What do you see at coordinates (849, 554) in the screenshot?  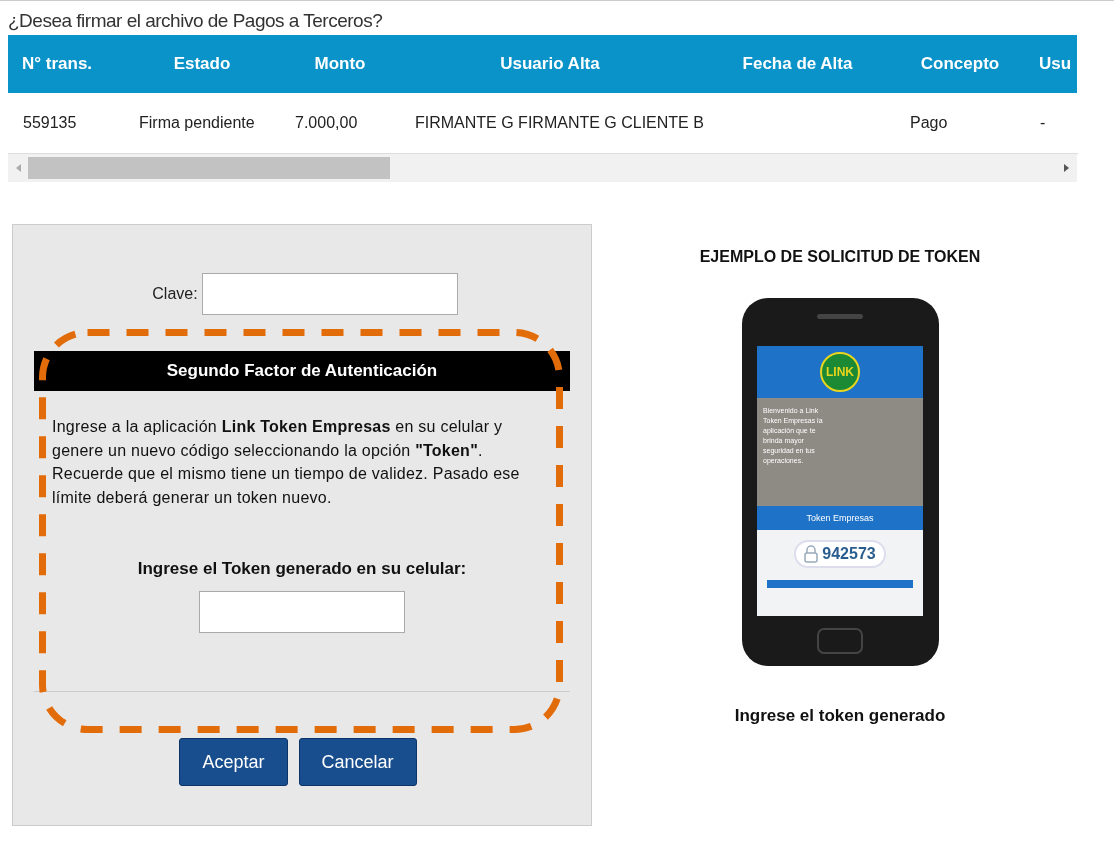 I see `token-code: 942573` at bounding box center [849, 554].